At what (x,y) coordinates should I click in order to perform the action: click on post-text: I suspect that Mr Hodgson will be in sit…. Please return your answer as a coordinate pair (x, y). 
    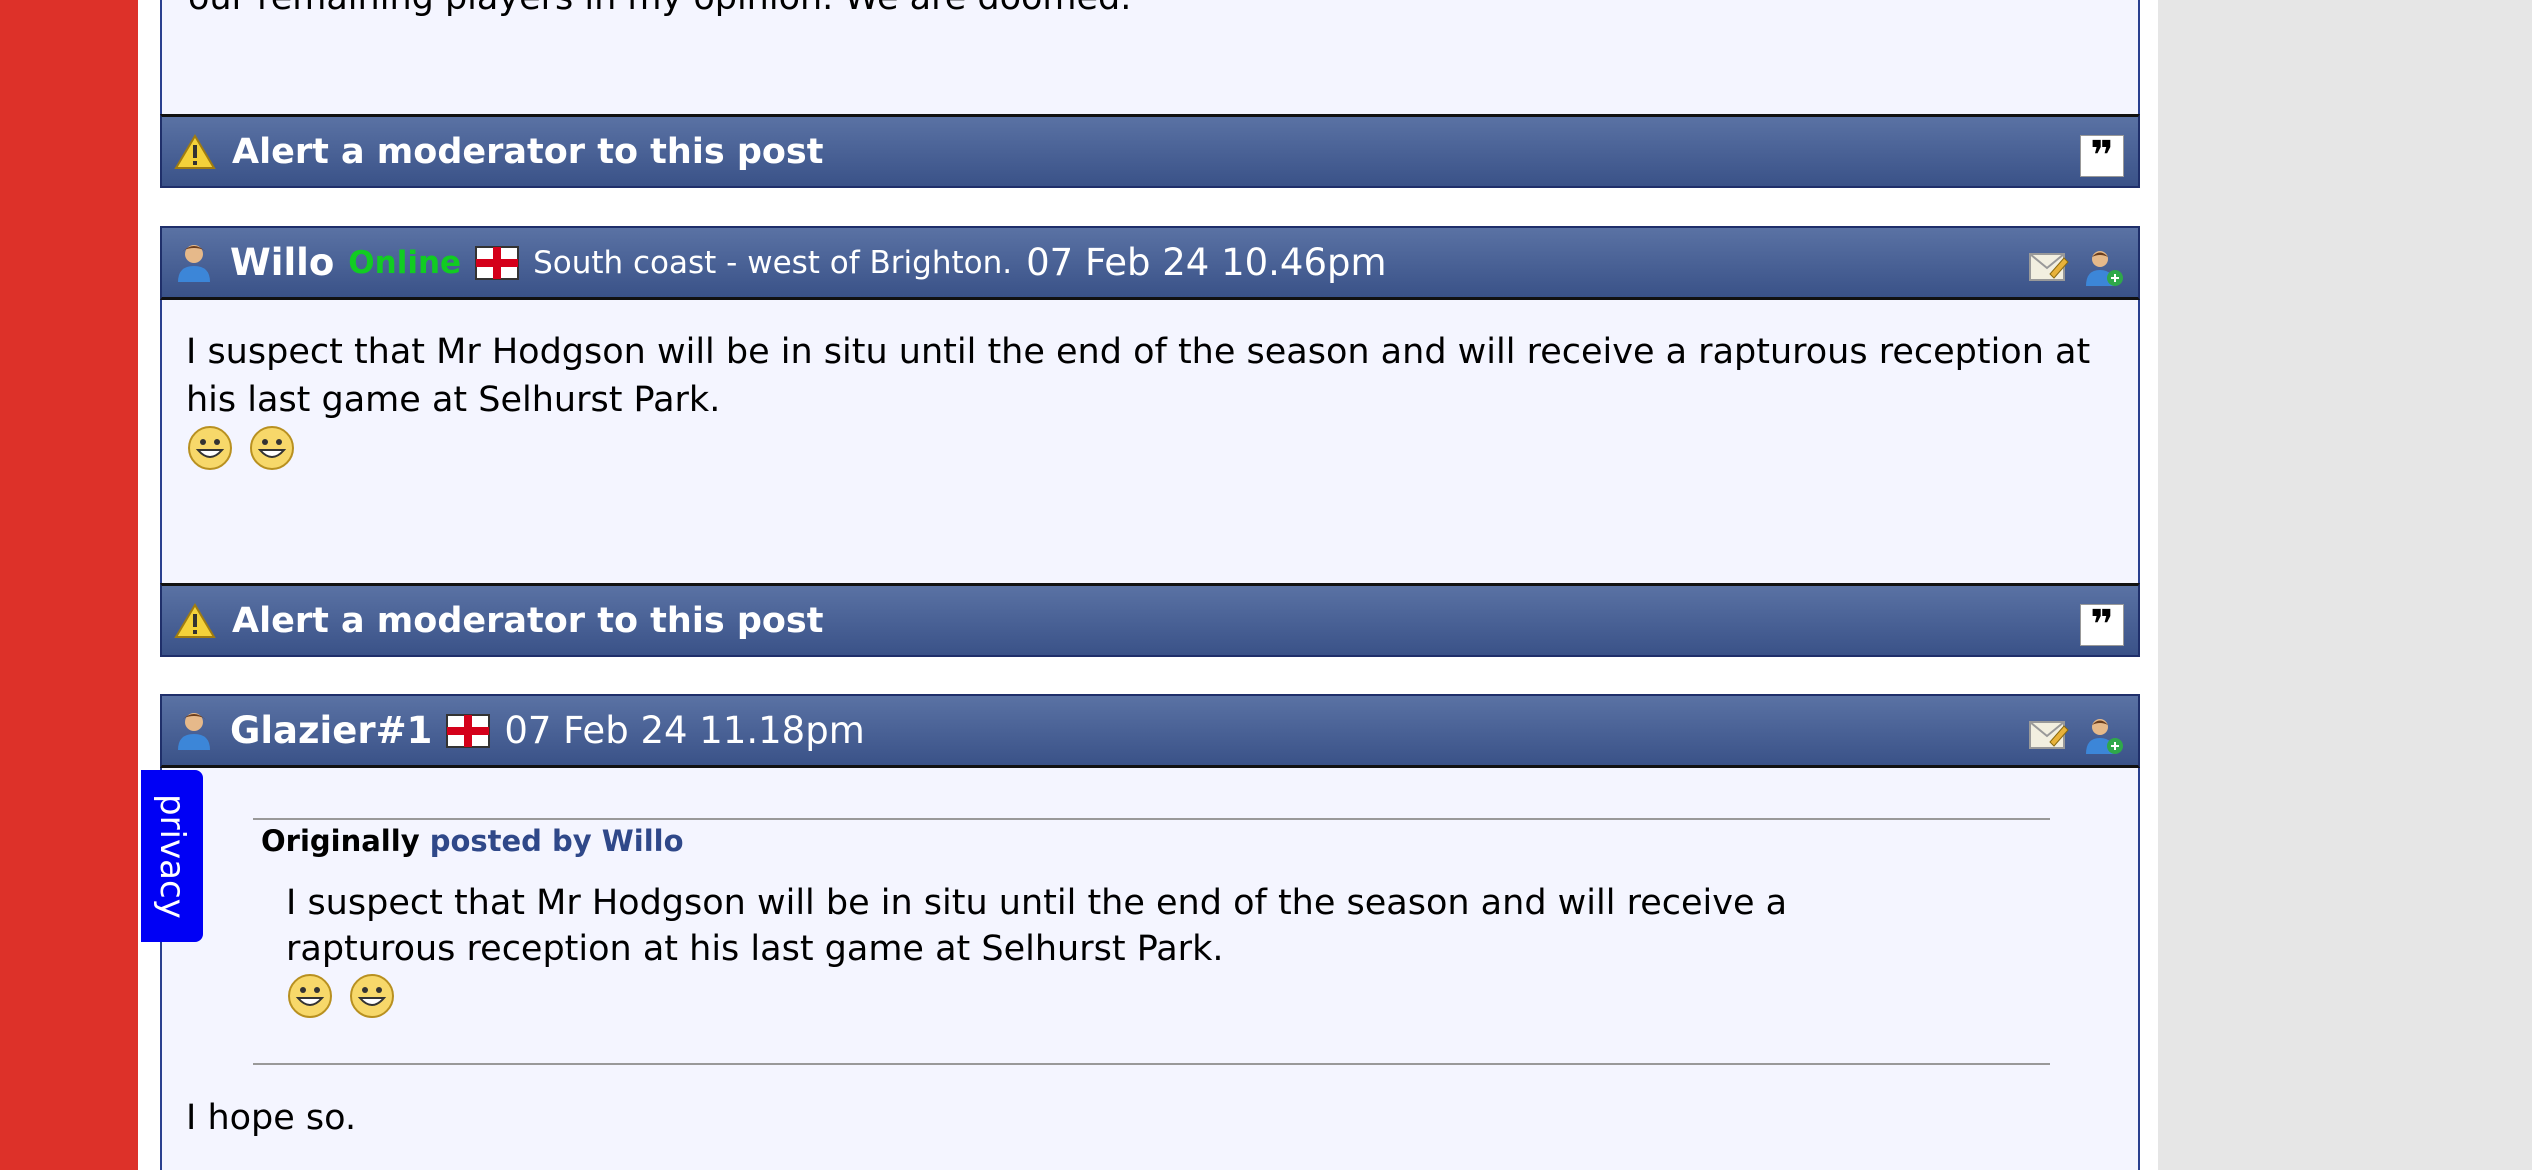
    Looking at the image, I should click on (1138, 376).